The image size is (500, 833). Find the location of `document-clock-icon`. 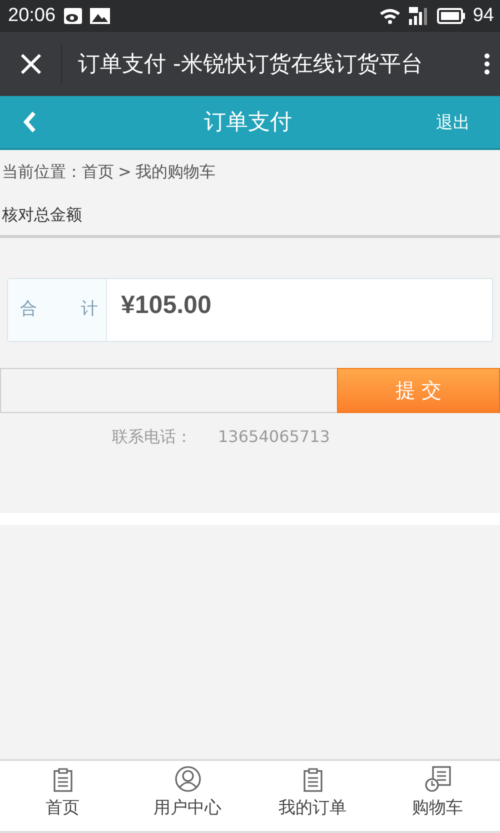

document-clock-icon is located at coordinates (437, 779).